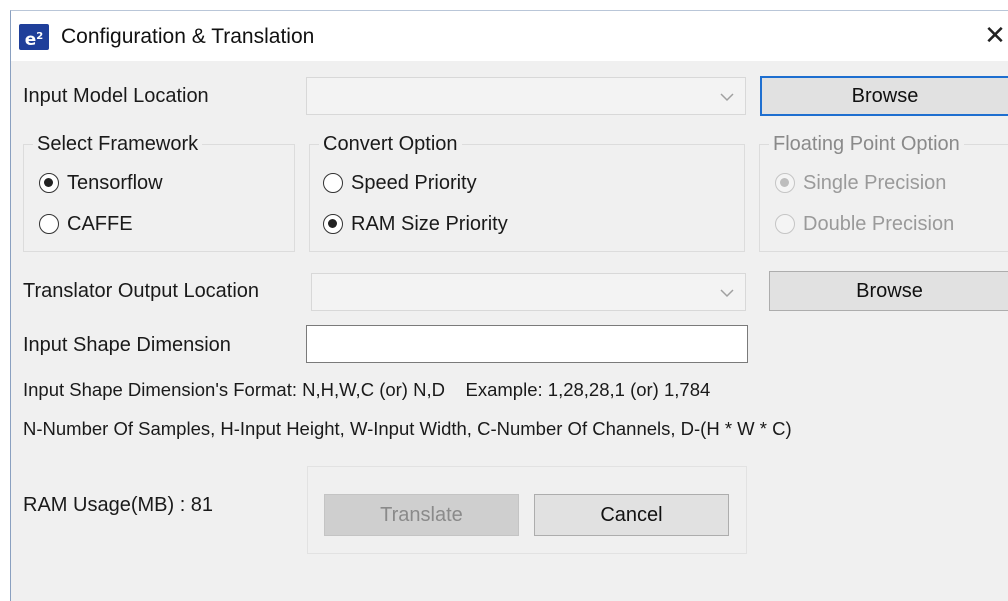 The image size is (1008, 601). What do you see at coordinates (333, 183) in the screenshot?
I see `radio-dot-speed-priority` at bounding box center [333, 183].